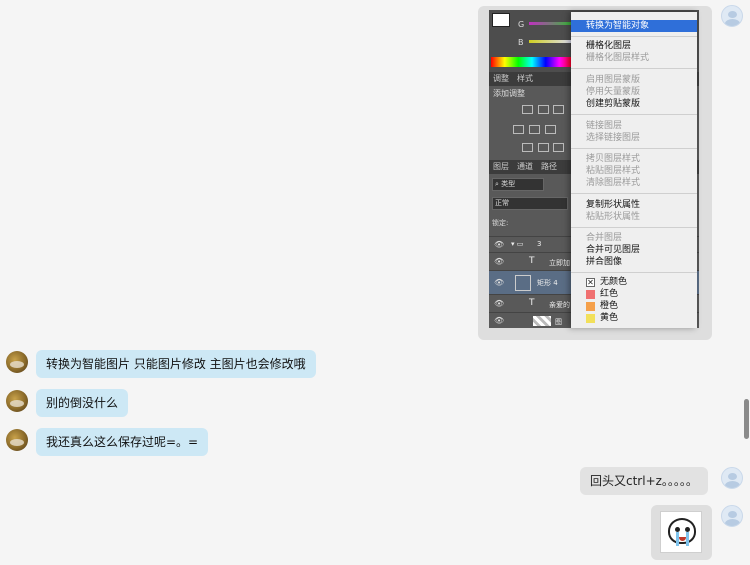  What do you see at coordinates (559, 263) in the screenshot?
I see `layer-name: 立即加` at bounding box center [559, 263].